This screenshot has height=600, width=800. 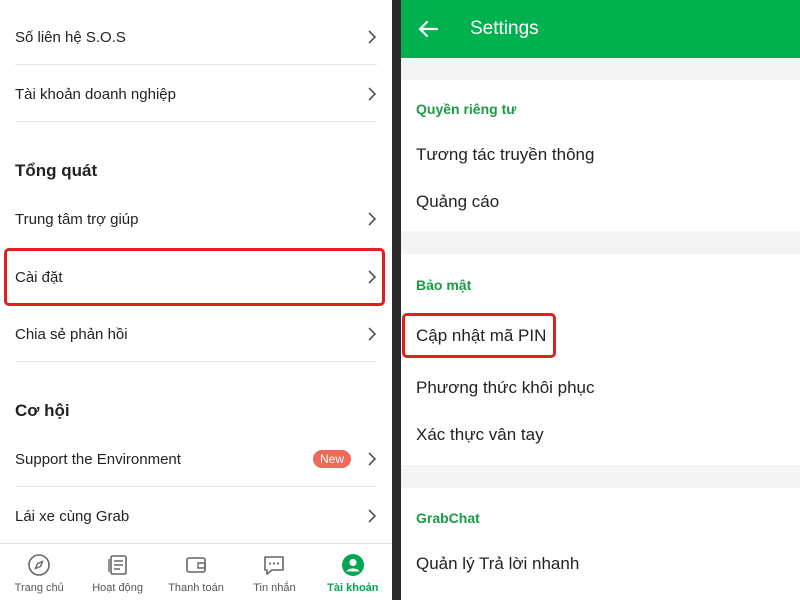 I want to click on settings-item-quick-replies: Quản lý Trả lời nhanh, so click(x=497, y=564).